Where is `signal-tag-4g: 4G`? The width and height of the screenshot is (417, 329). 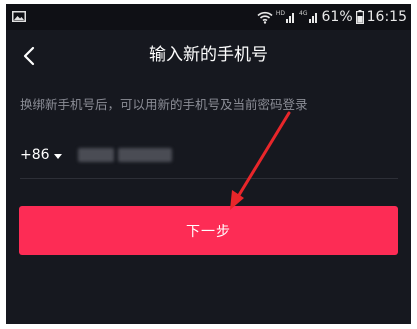 signal-tag-4g: 4G is located at coordinates (303, 13).